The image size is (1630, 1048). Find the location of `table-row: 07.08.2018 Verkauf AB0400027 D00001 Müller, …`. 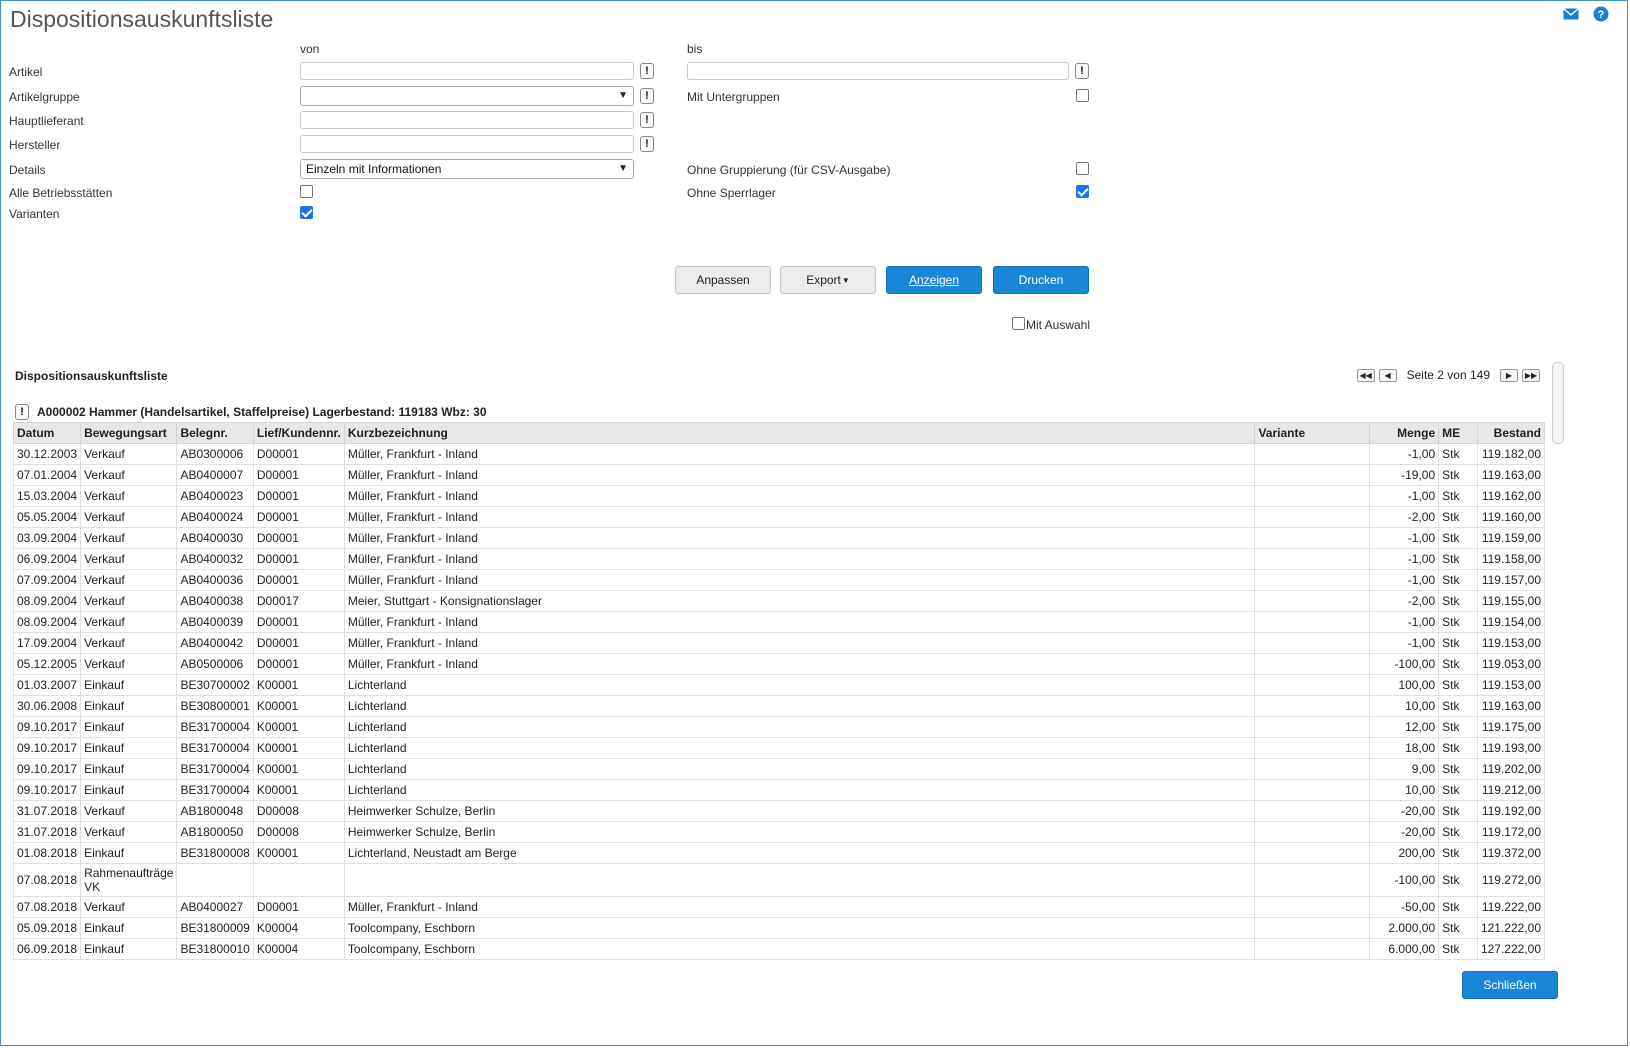

table-row: 07.08.2018 Verkauf AB0400027 D00001 Müller, … is located at coordinates (779, 907).